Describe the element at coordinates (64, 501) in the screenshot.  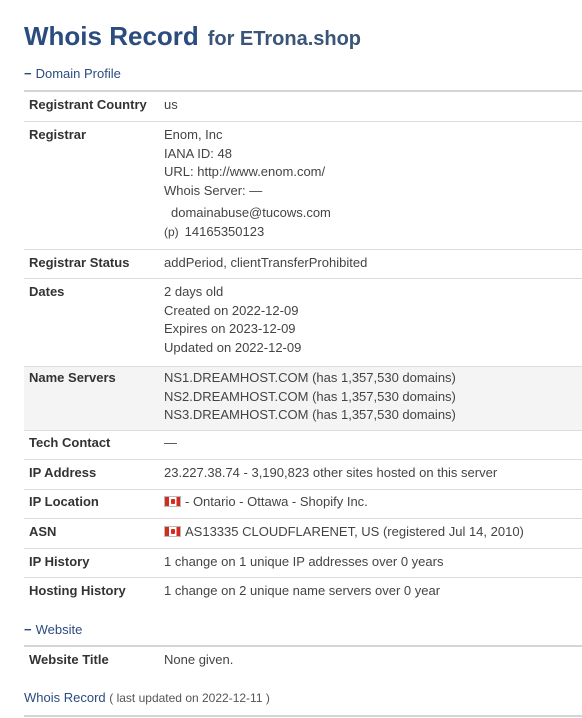
I see `row-label: IP Location` at that location.